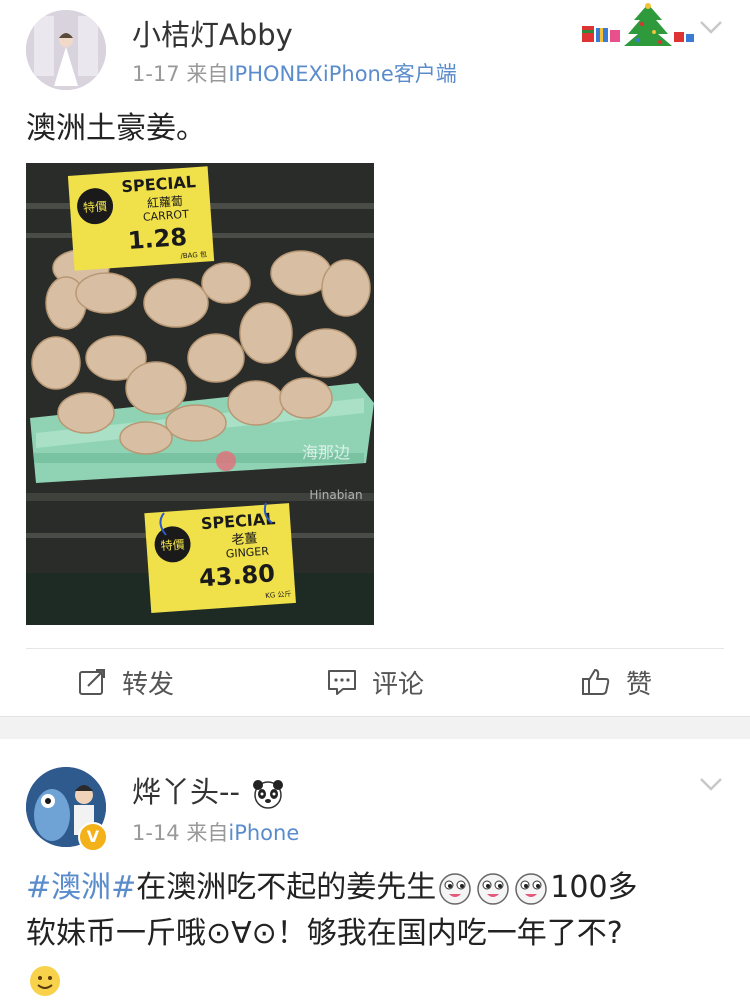 This screenshot has width=750, height=1003. I want to click on comment-icon, so click(342, 682).